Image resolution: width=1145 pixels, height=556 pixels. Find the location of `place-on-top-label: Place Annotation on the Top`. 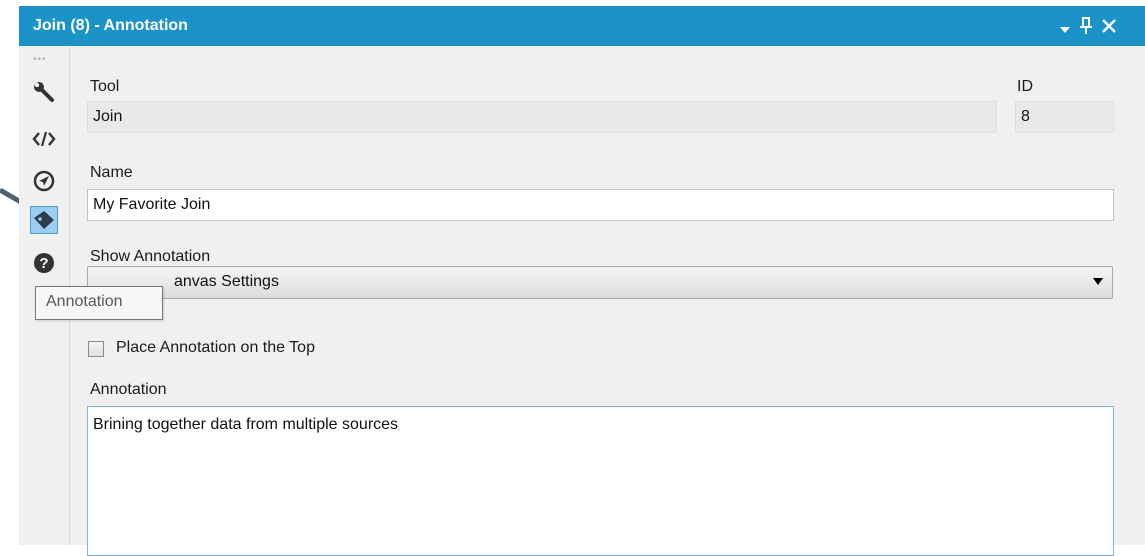

place-on-top-label: Place Annotation on the Top is located at coordinates (215, 347).